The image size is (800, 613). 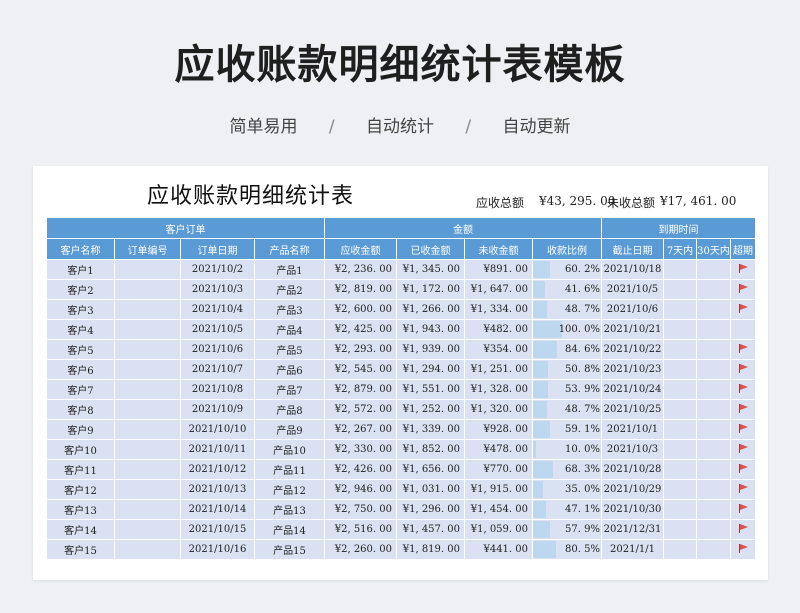 I want to click on ratio-cell: 80. 5%, so click(x=567, y=549).